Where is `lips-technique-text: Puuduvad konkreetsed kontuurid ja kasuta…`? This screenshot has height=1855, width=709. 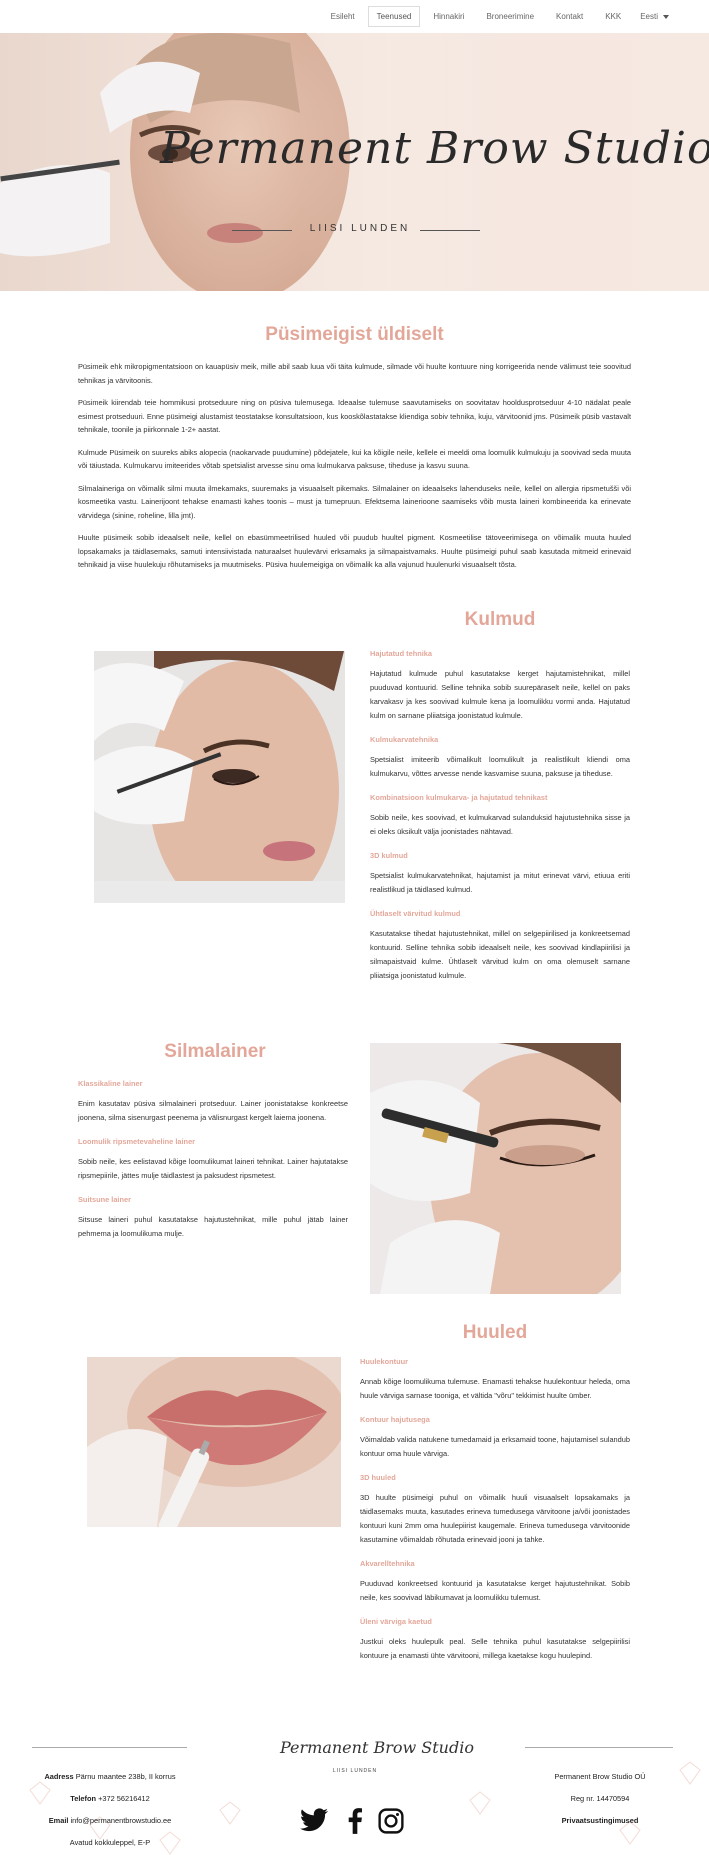 lips-technique-text: Puuduvad konkreetsed kontuurid ja kasuta… is located at coordinates (495, 1590).